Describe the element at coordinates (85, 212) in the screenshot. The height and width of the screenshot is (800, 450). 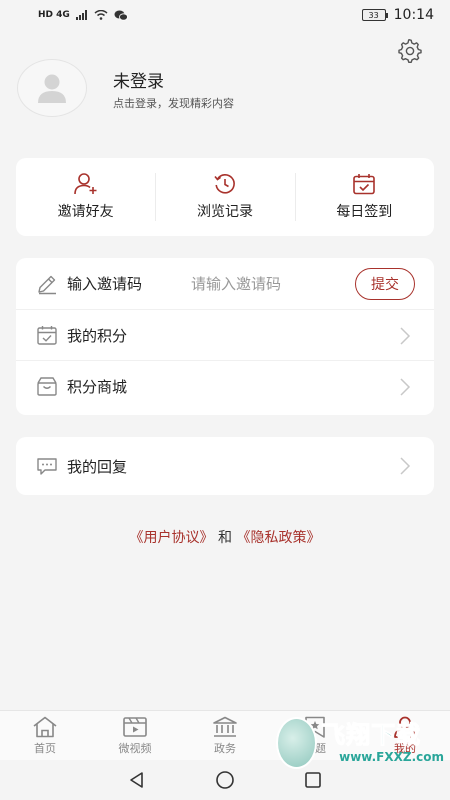
I see `invite-friends-label: 邀请好友` at that location.